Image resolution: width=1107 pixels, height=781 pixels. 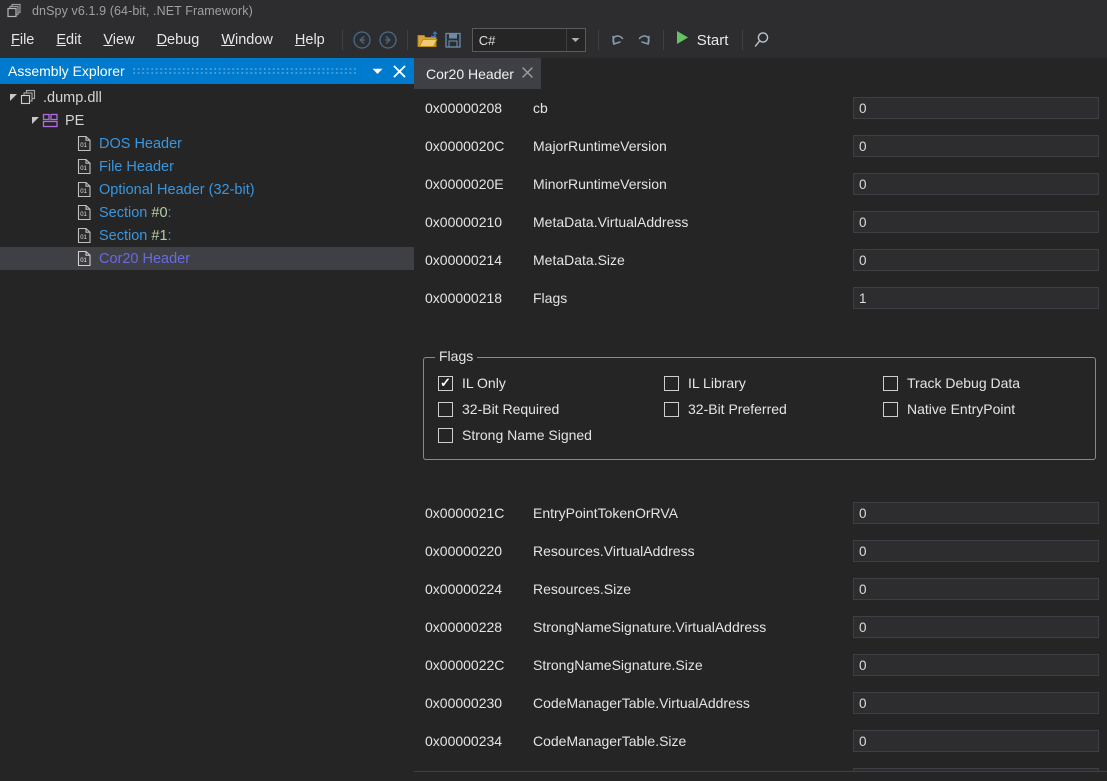 What do you see at coordinates (760, 298) in the screenshot?
I see `field-row: 0x00000218 Flags 1` at bounding box center [760, 298].